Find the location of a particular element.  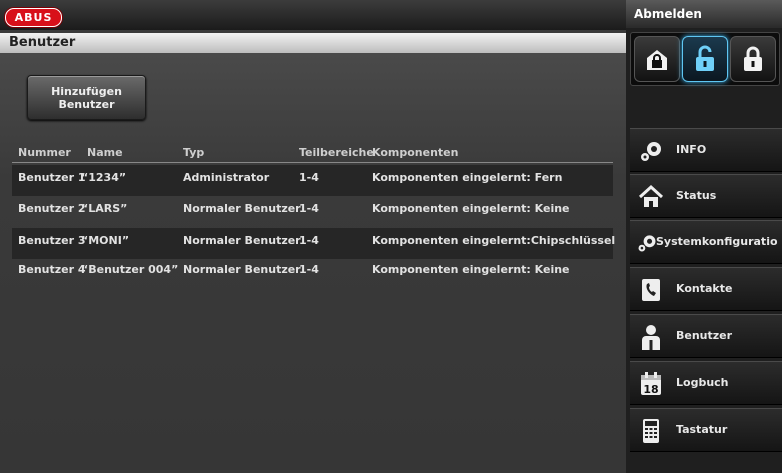

gears-icon is located at coordinates (651, 151).